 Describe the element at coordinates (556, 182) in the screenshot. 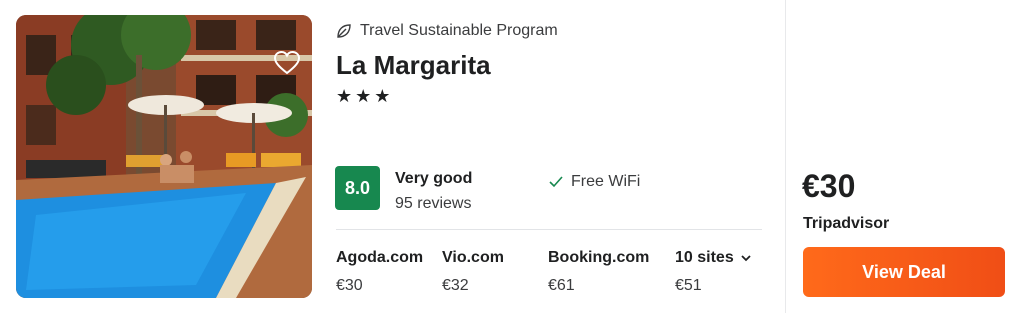

I see `check-icon` at that location.